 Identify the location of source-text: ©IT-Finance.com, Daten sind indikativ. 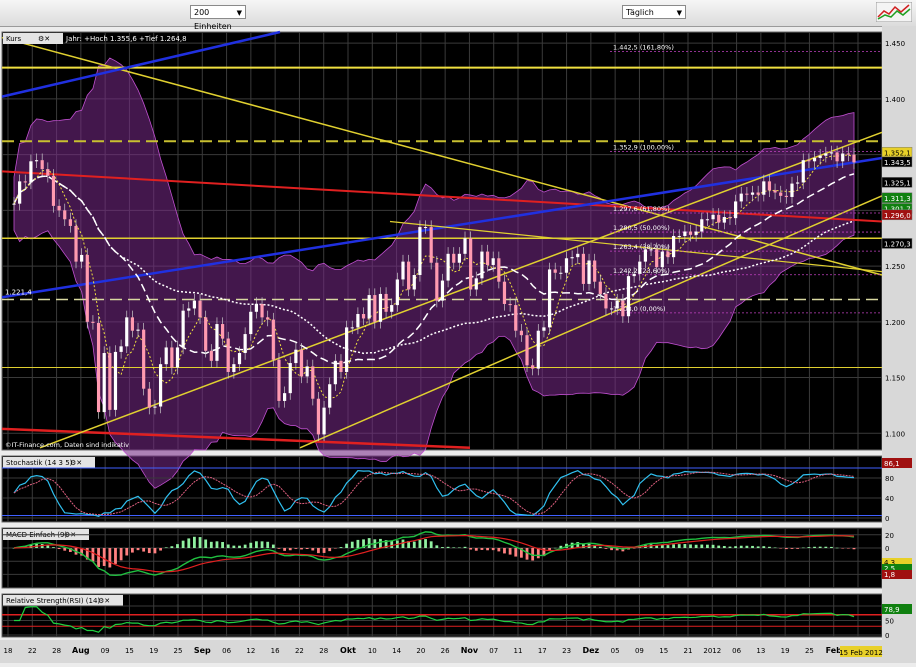
(67, 445).